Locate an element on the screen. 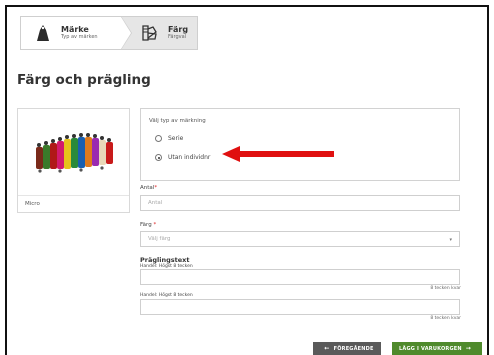 Image resolution: width=494 pixels, height=355 pixels. step-progress-bar: Märke Typ av märken Färg Färgval is located at coordinates (109, 33).